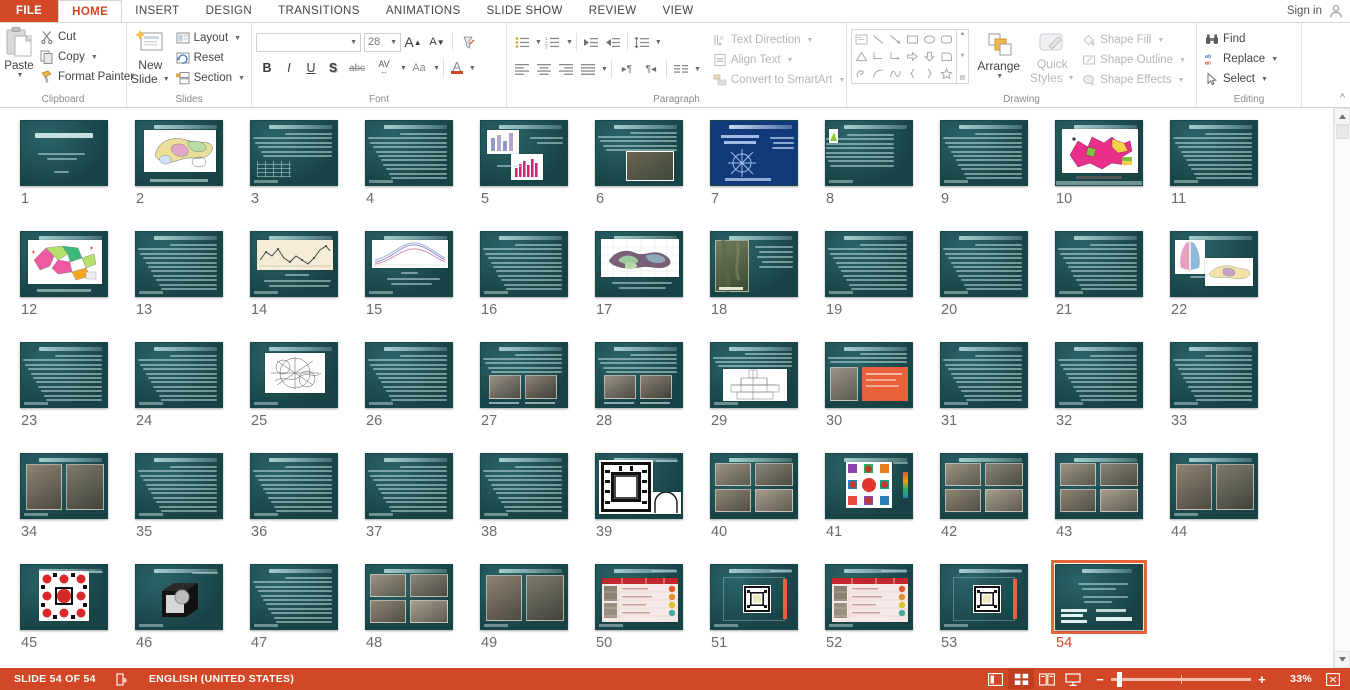 This screenshot has width=1350, height=690. What do you see at coordinates (1342, 116) in the screenshot?
I see `scroll-up-button` at bounding box center [1342, 116].